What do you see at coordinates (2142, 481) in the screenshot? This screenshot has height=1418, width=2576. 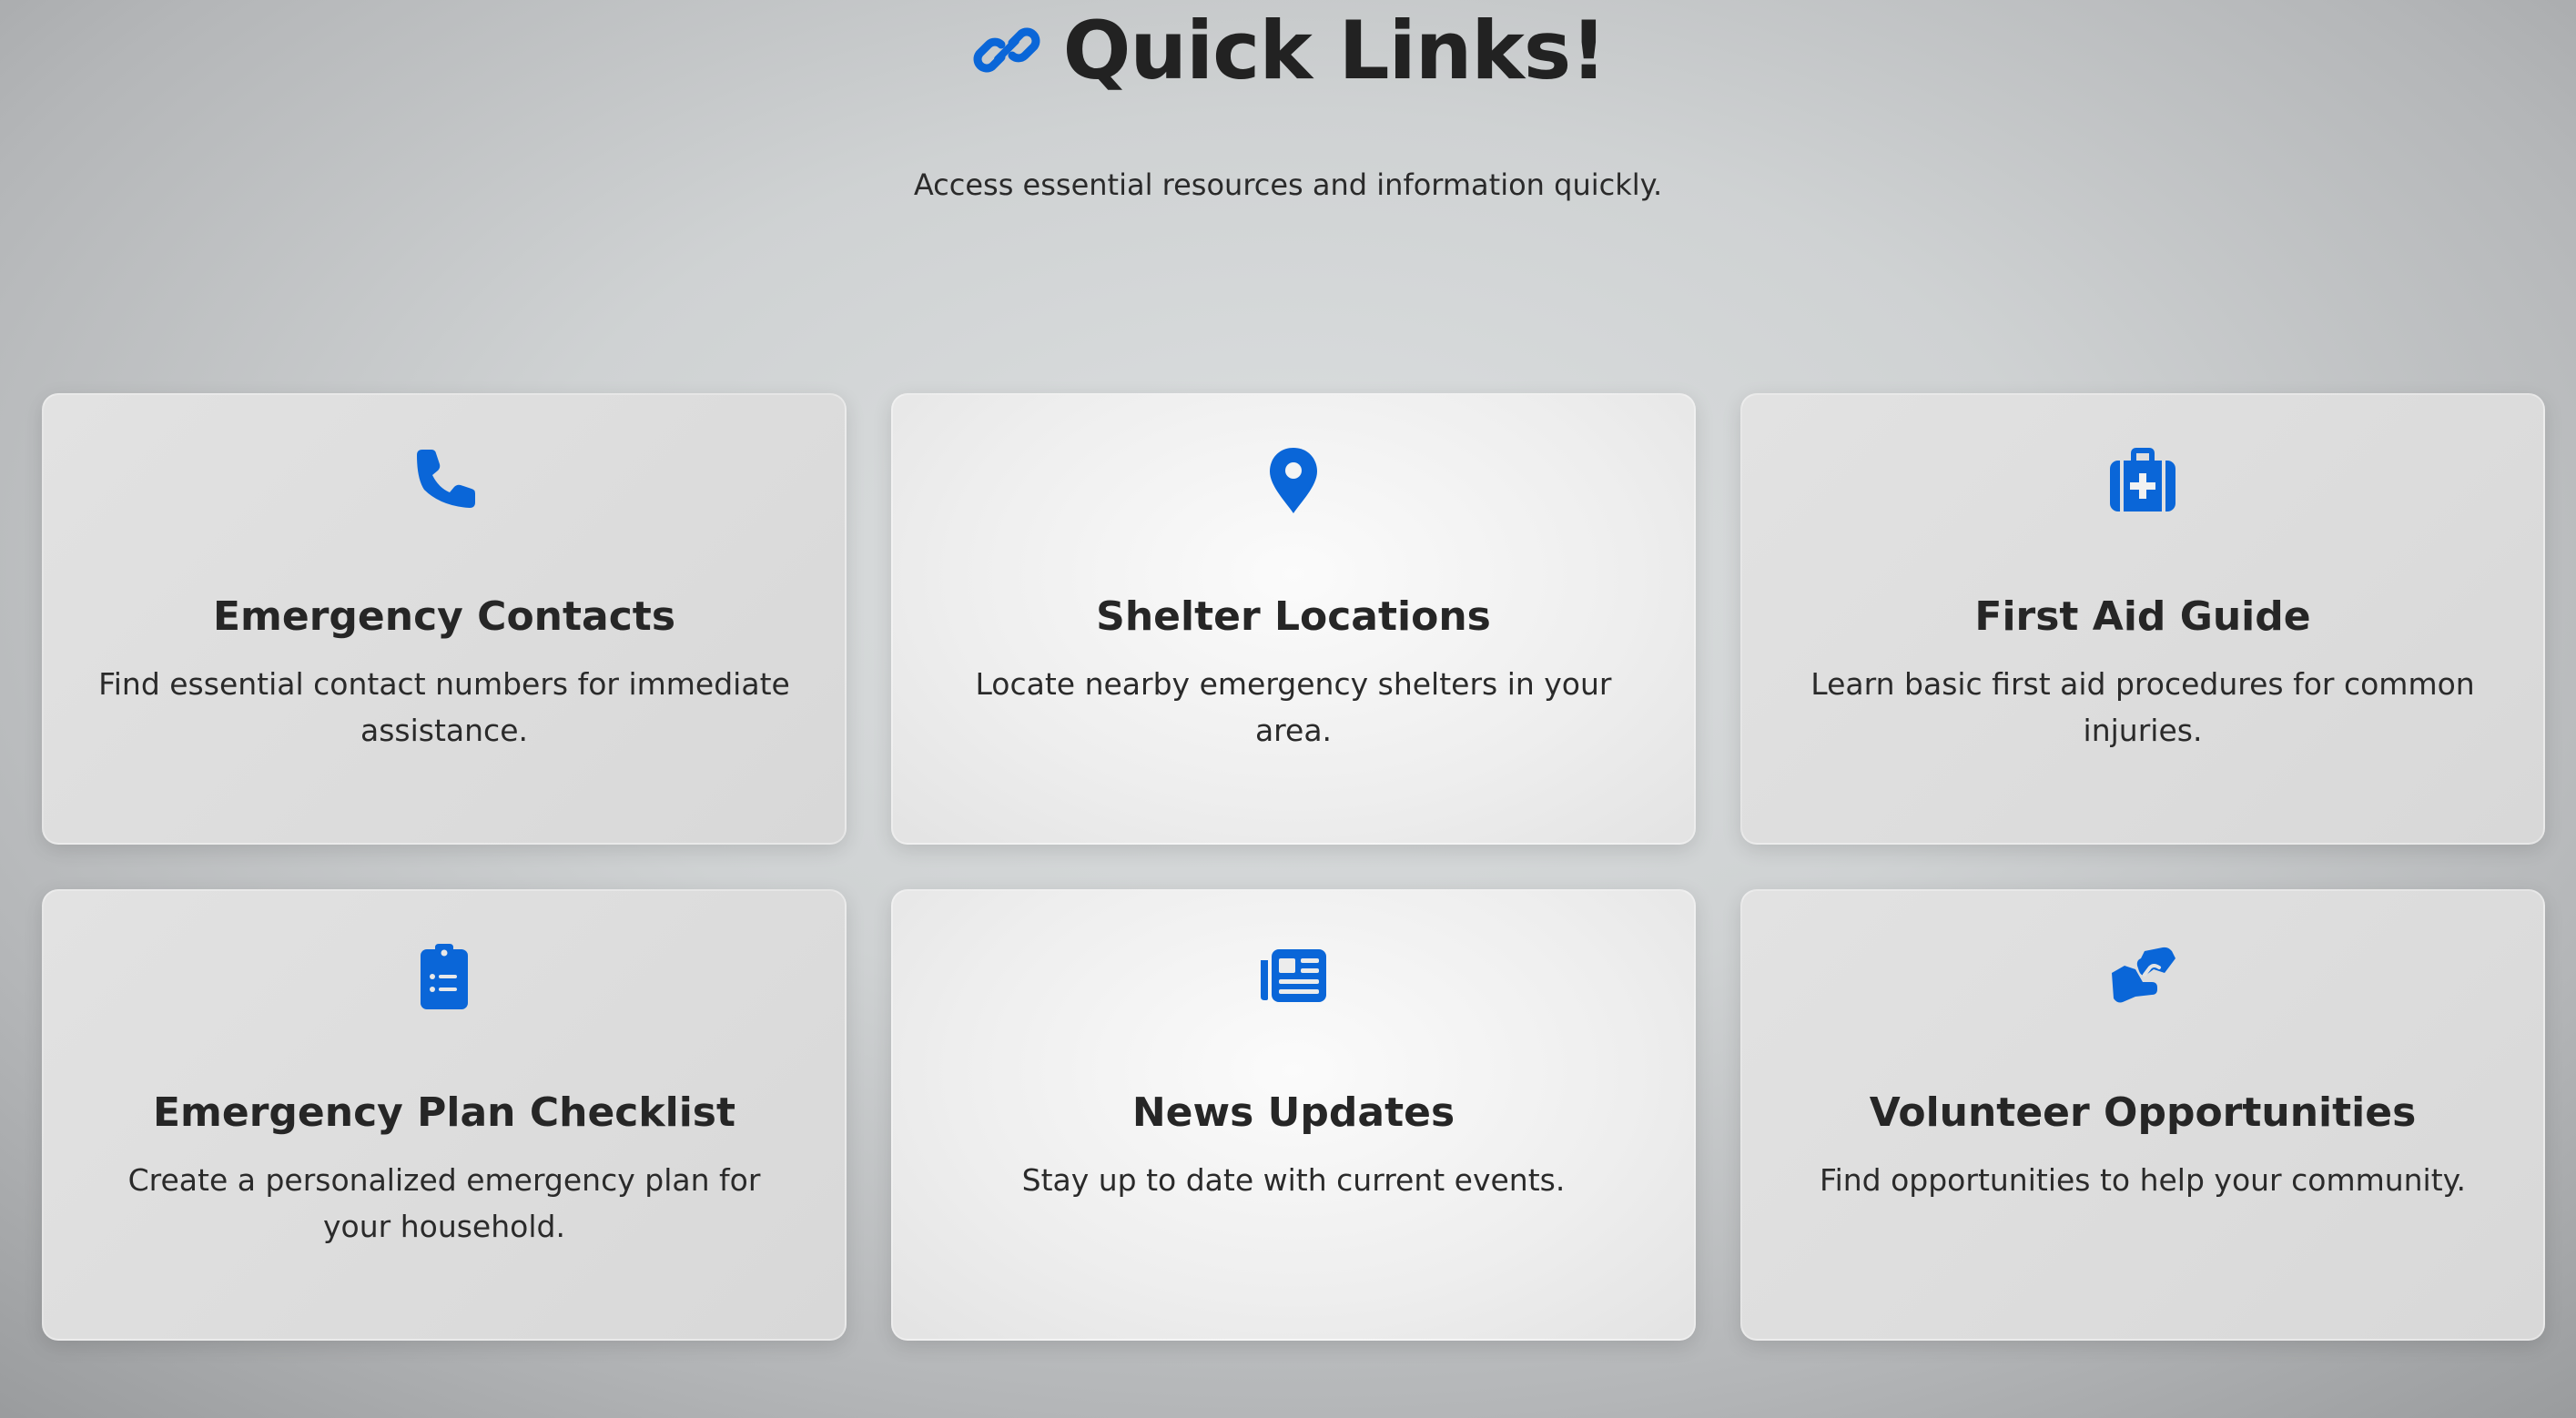 I see `medkit-icon` at bounding box center [2142, 481].